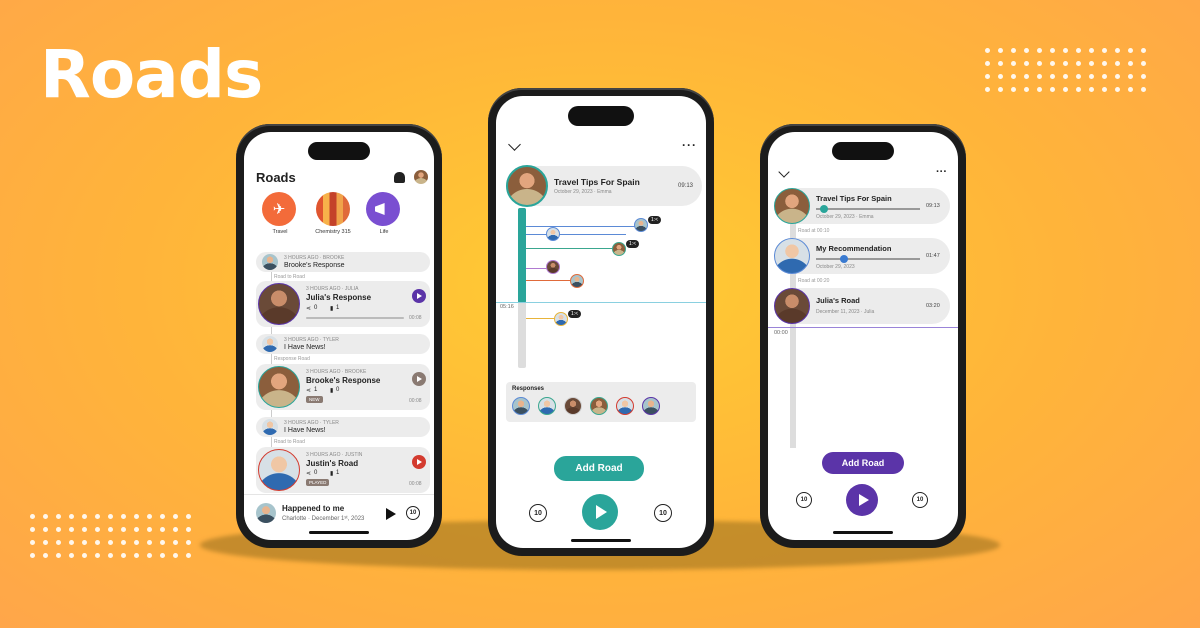  I want to click on item-title: I Have News!, so click(305, 430).